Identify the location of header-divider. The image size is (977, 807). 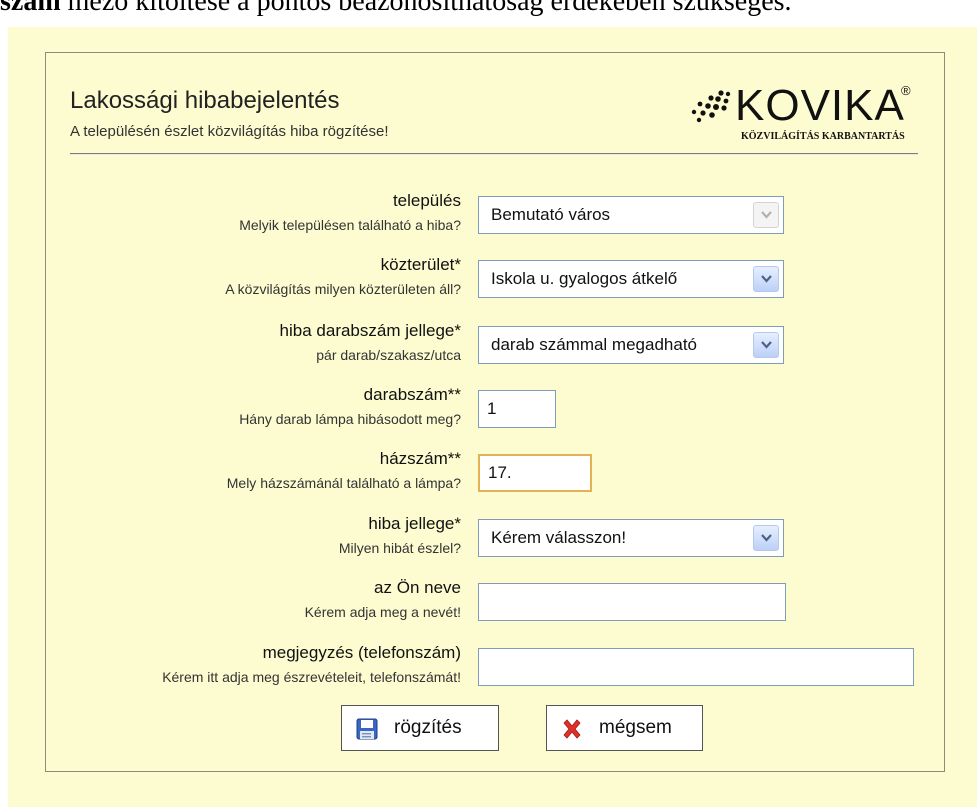
(494, 154).